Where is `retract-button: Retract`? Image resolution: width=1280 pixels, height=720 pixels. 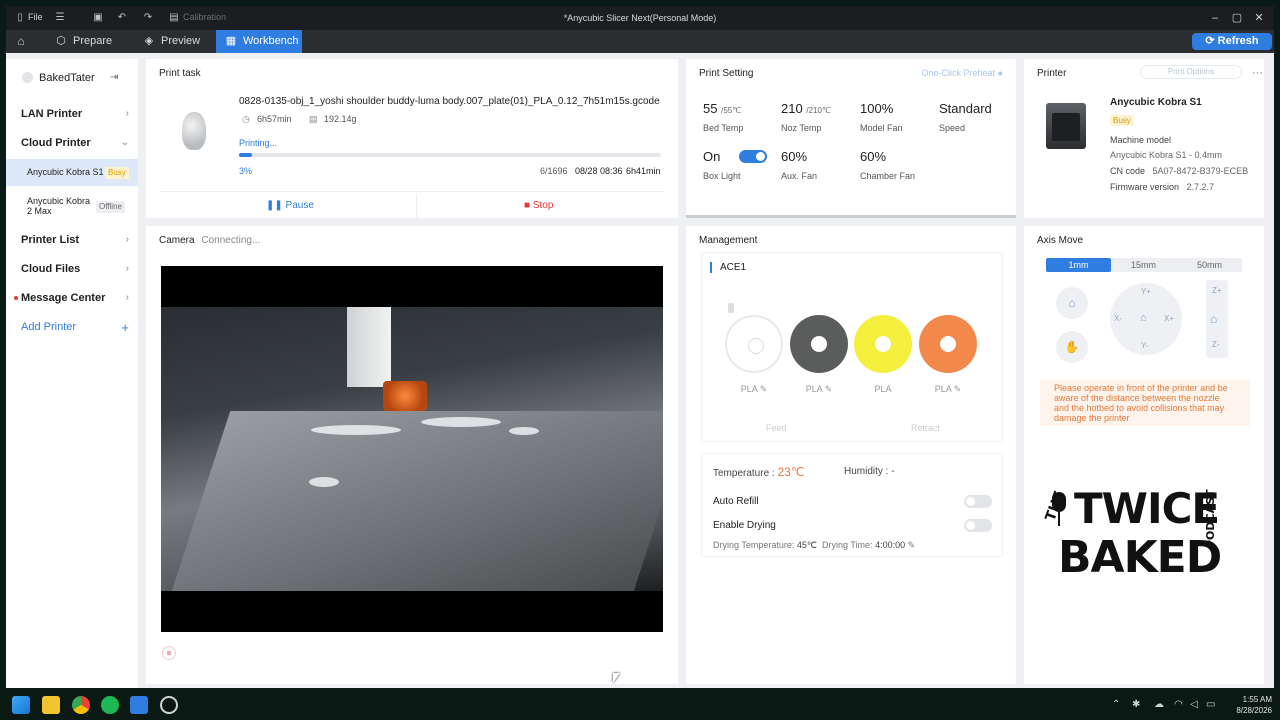
retract-button: Retract is located at coordinates (925, 428).